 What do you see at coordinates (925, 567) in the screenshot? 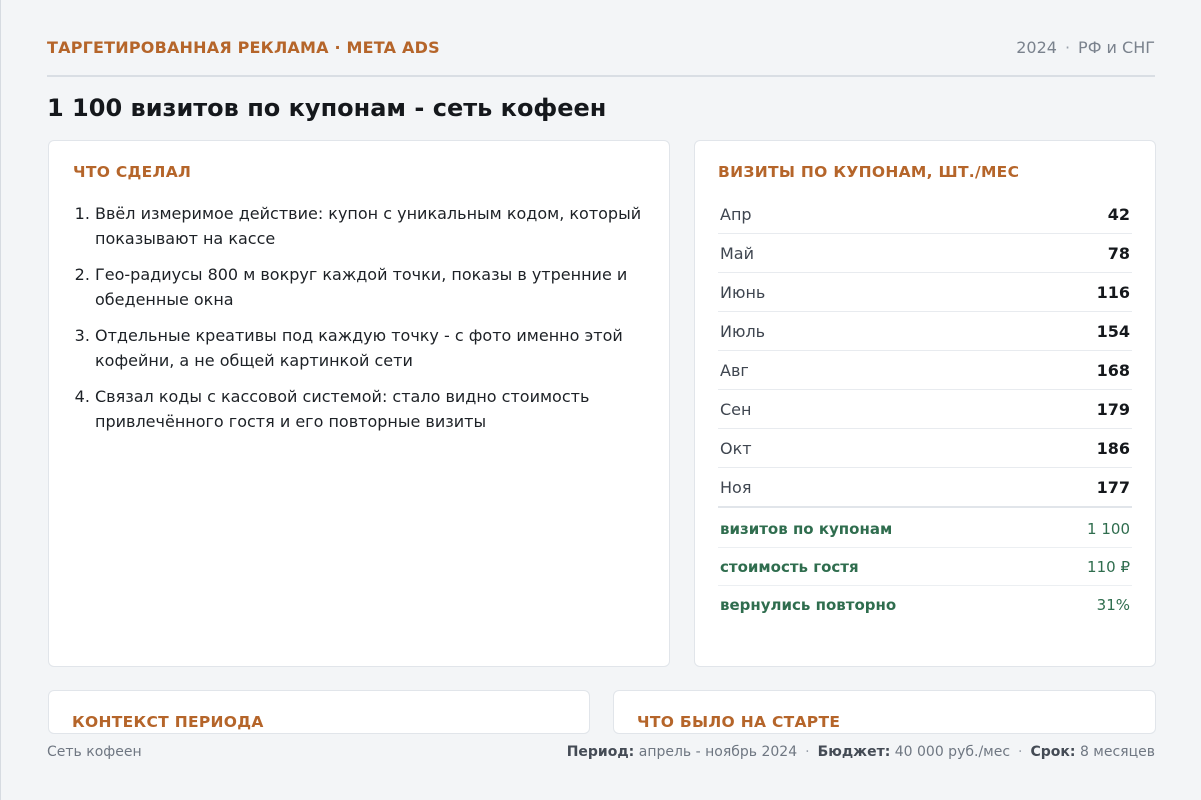
I see `table-row: стоимость гостя 110 ₽` at bounding box center [925, 567].